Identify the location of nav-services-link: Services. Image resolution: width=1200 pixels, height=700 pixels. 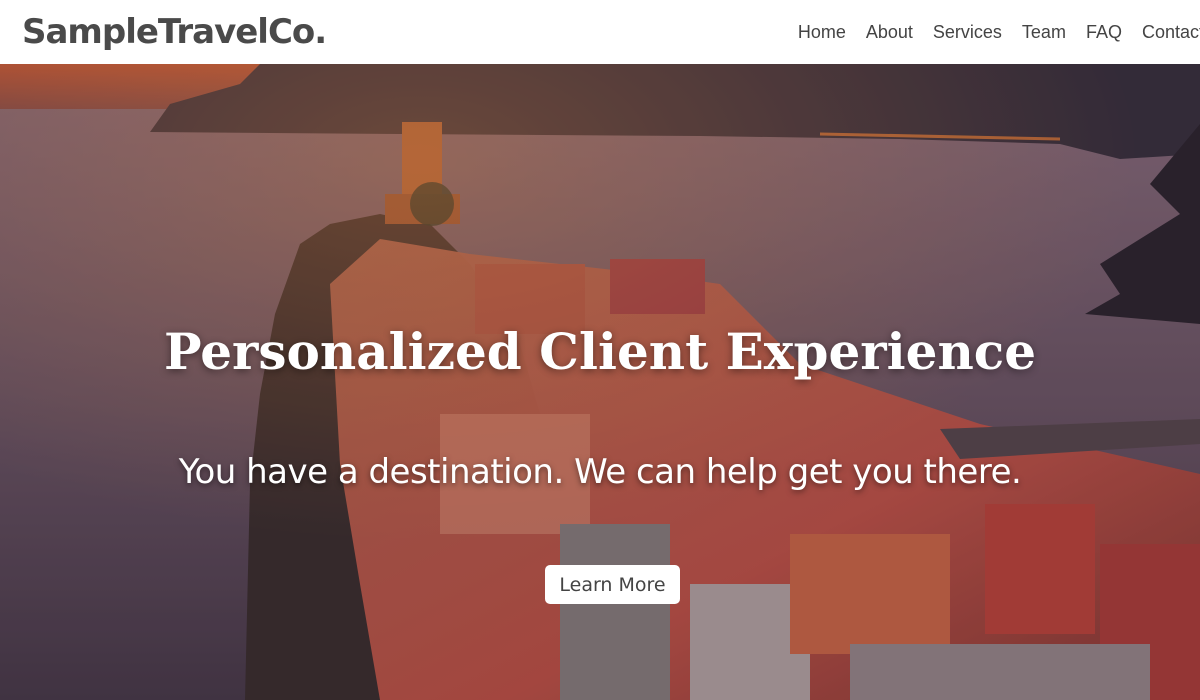
(967, 32).